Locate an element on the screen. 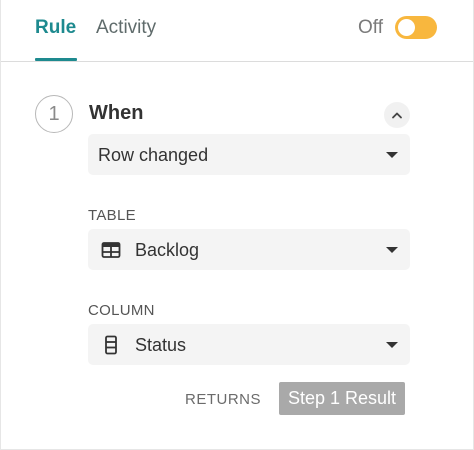 Image resolution: width=474 pixels, height=450 pixels. collapse-step-button is located at coordinates (397, 115).